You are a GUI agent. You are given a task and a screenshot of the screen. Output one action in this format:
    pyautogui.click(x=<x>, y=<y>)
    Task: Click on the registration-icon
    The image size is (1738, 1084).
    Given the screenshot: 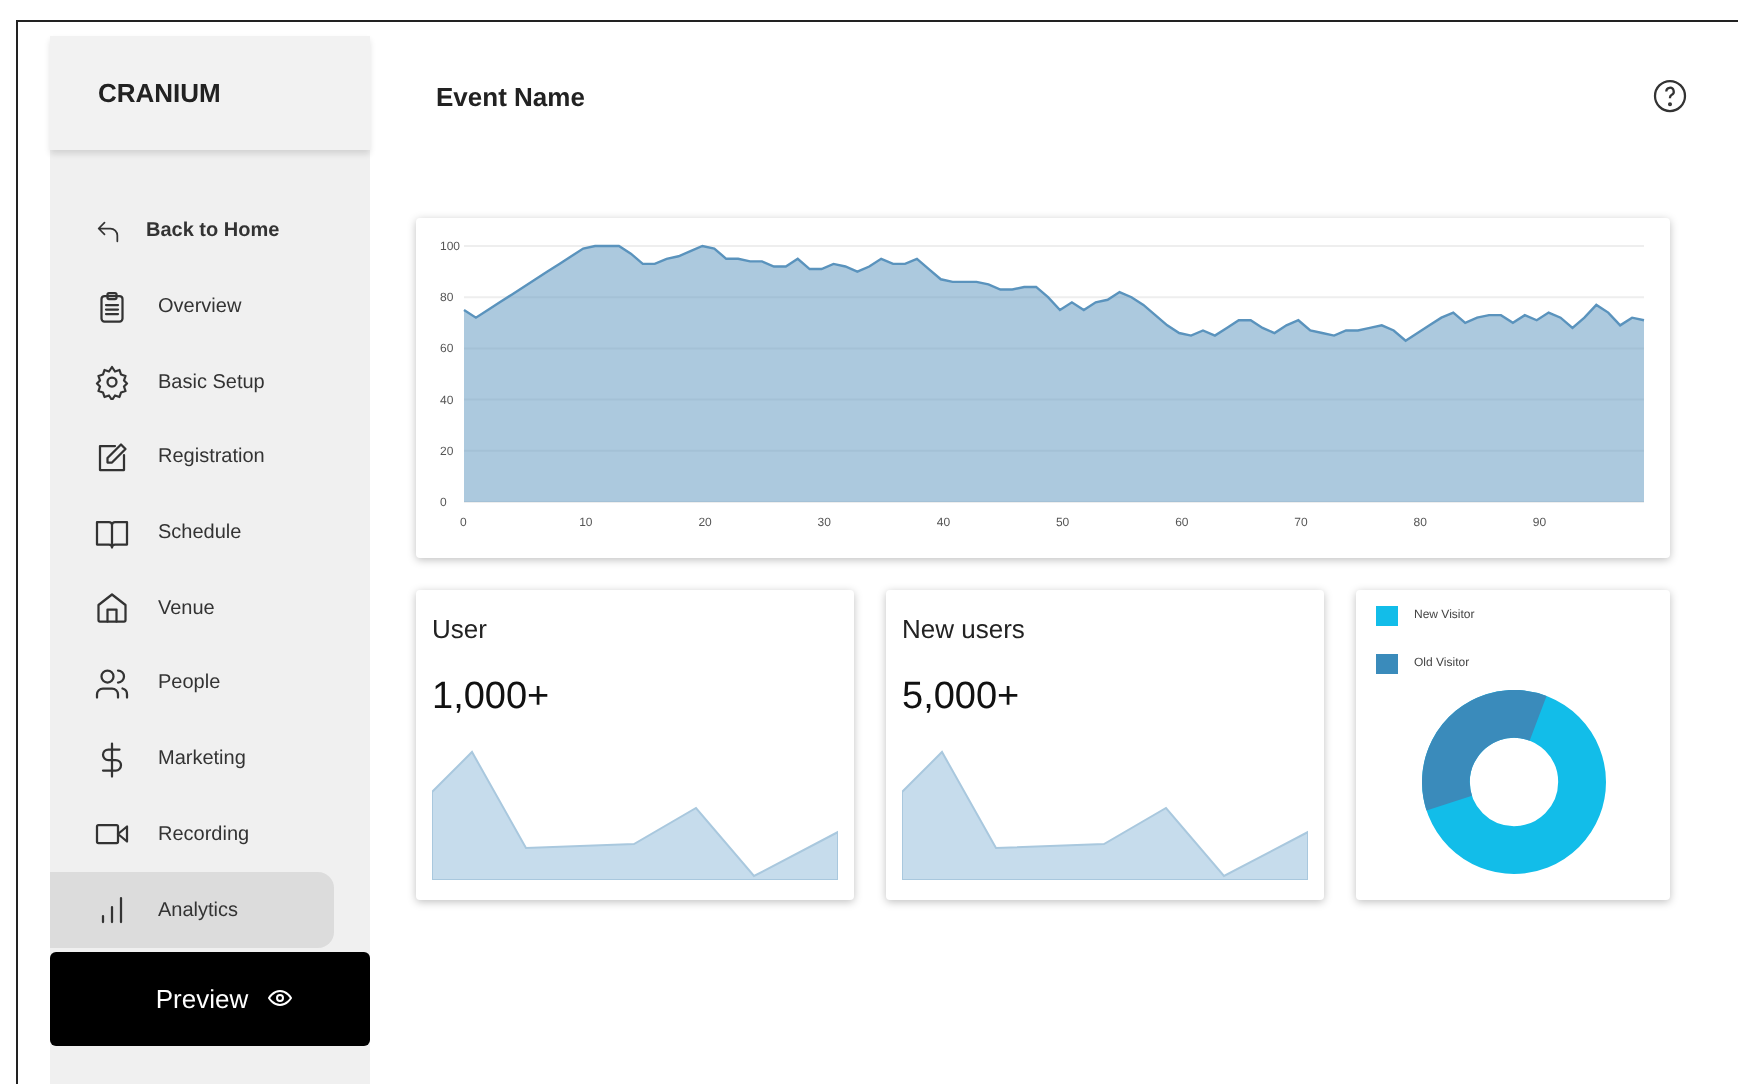 What is the action you would take?
    pyautogui.click(x=112, y=457)
    